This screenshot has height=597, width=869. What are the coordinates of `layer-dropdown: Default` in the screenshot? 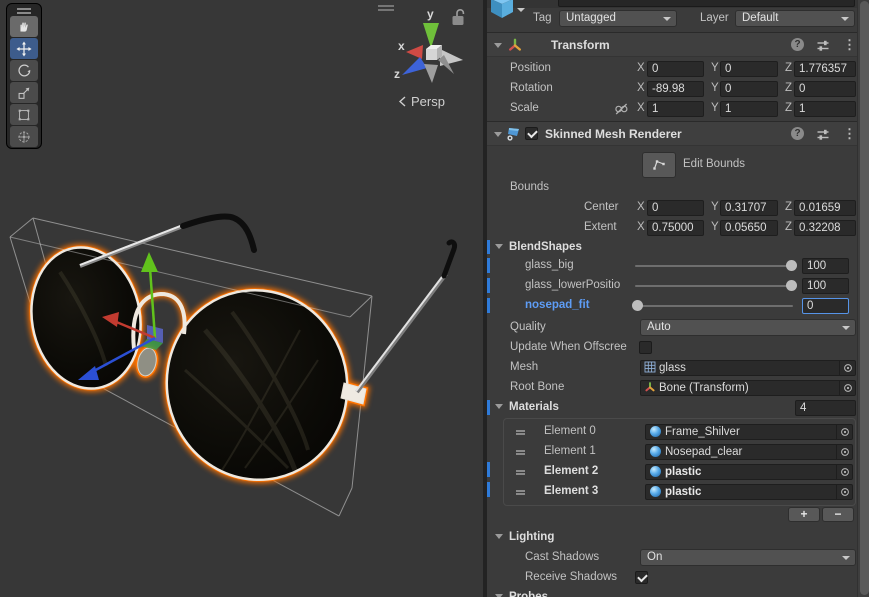 It's located at (795, 18).